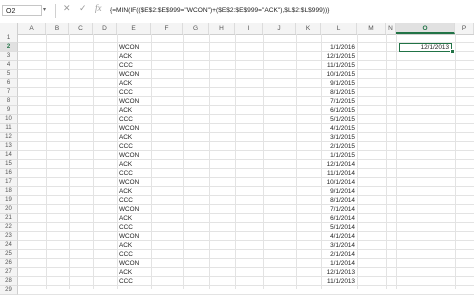 The image size is (474, 295). What do you see at coordinates (135, 47) in the screenshot?
I see `cell-e2: WCON` at bounding box center [135, 47].